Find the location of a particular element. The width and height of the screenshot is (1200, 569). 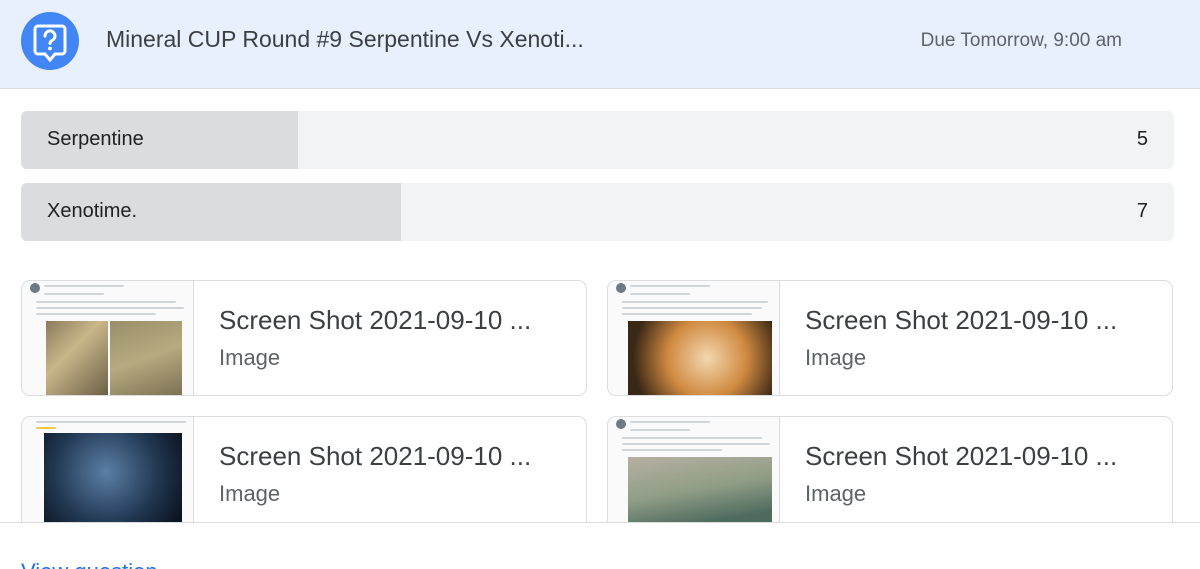

poll-option-label: Xenotime. is located at coordinates (92, 211).